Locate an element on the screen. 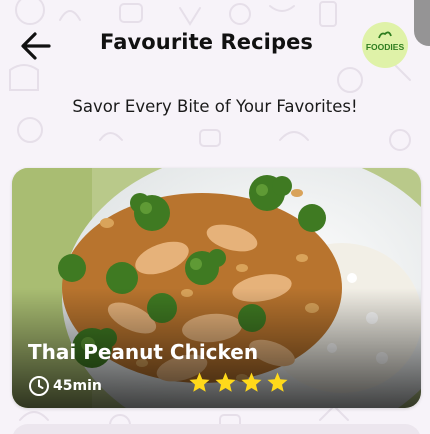 The width and height of the screenshot is (430, 434). scrollbar-thumb is located at coordinates (422, 23).